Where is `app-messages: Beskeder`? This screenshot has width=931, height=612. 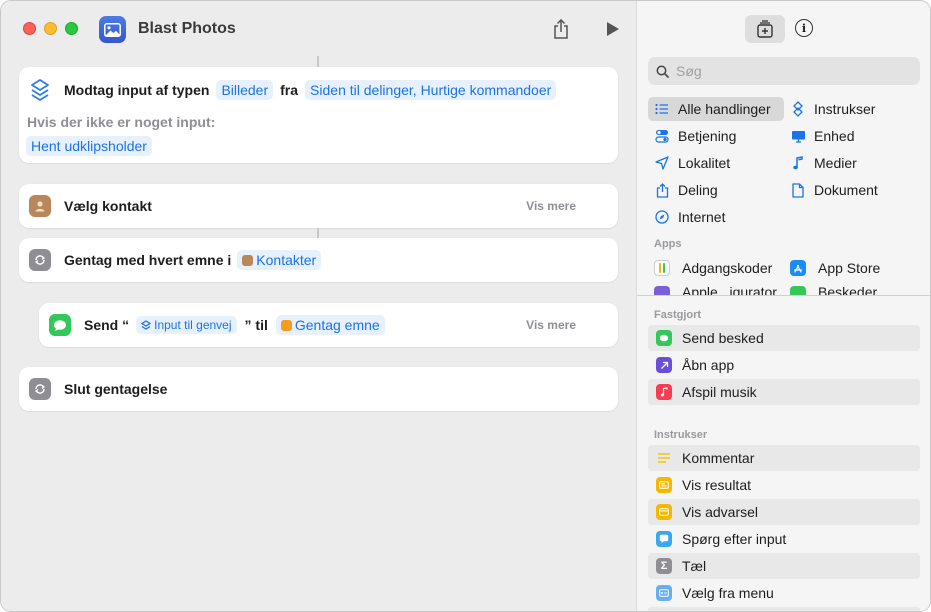 app-messages: Beskeder is located at coordinates (833, 289).